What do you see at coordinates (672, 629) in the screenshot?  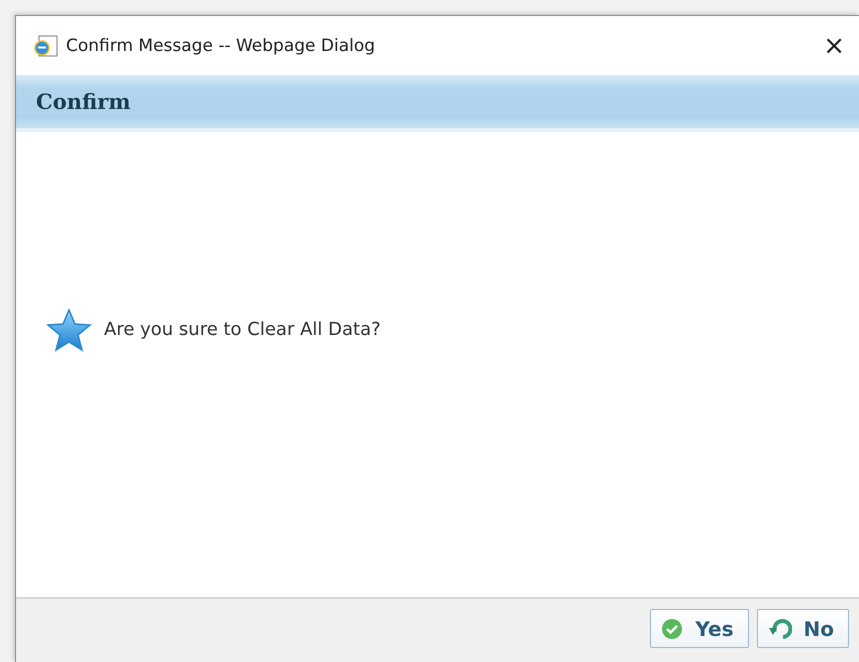 I see `check-icon` at bounding box center [672, 629].